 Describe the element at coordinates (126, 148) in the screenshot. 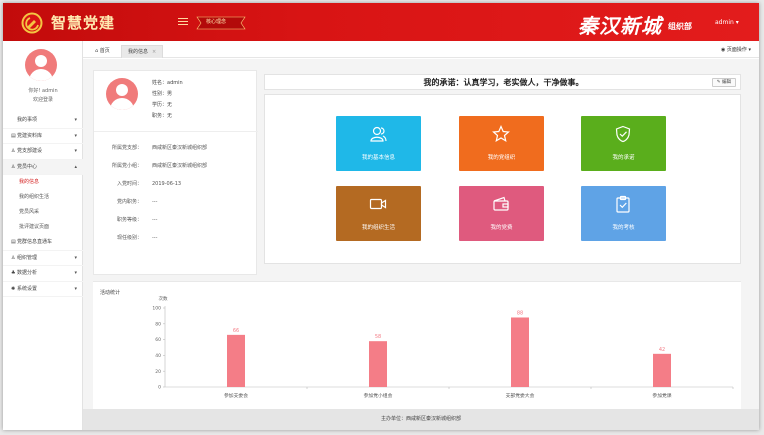

I see `detail-label: 所属党支部：` at that location.